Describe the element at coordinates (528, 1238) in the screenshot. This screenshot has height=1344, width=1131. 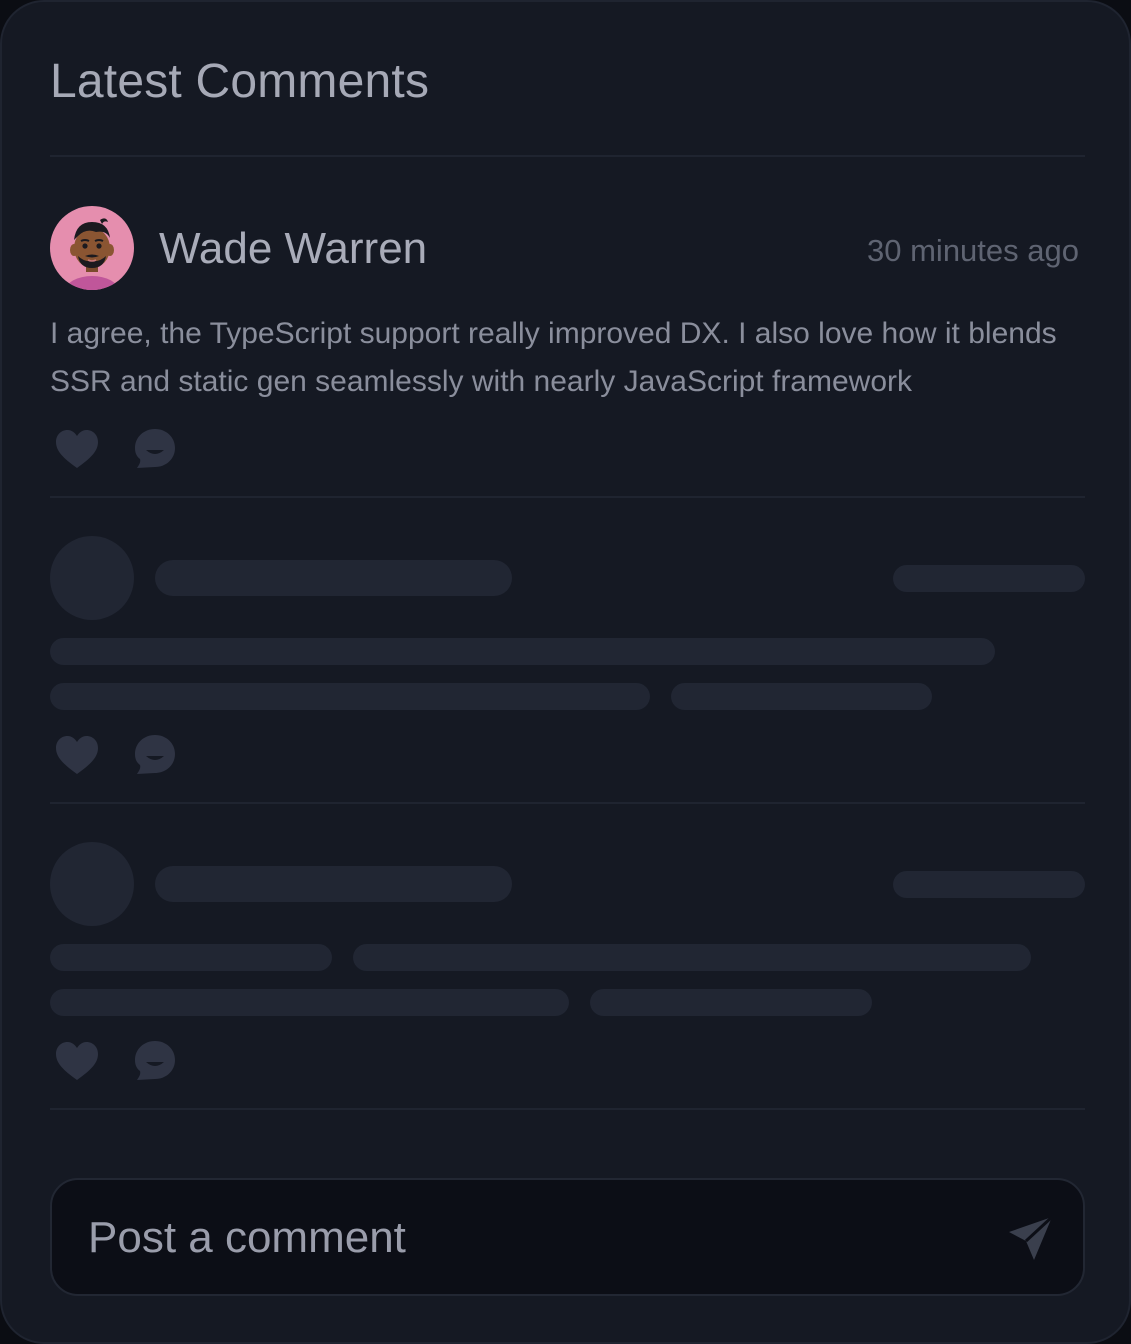
I see `comment-input` at that location.